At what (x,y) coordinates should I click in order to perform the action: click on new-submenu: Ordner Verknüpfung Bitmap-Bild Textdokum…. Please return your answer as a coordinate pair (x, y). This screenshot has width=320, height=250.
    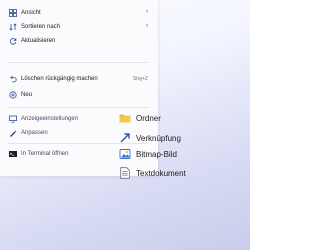
    Looking at the image, I should click on (170, 149).